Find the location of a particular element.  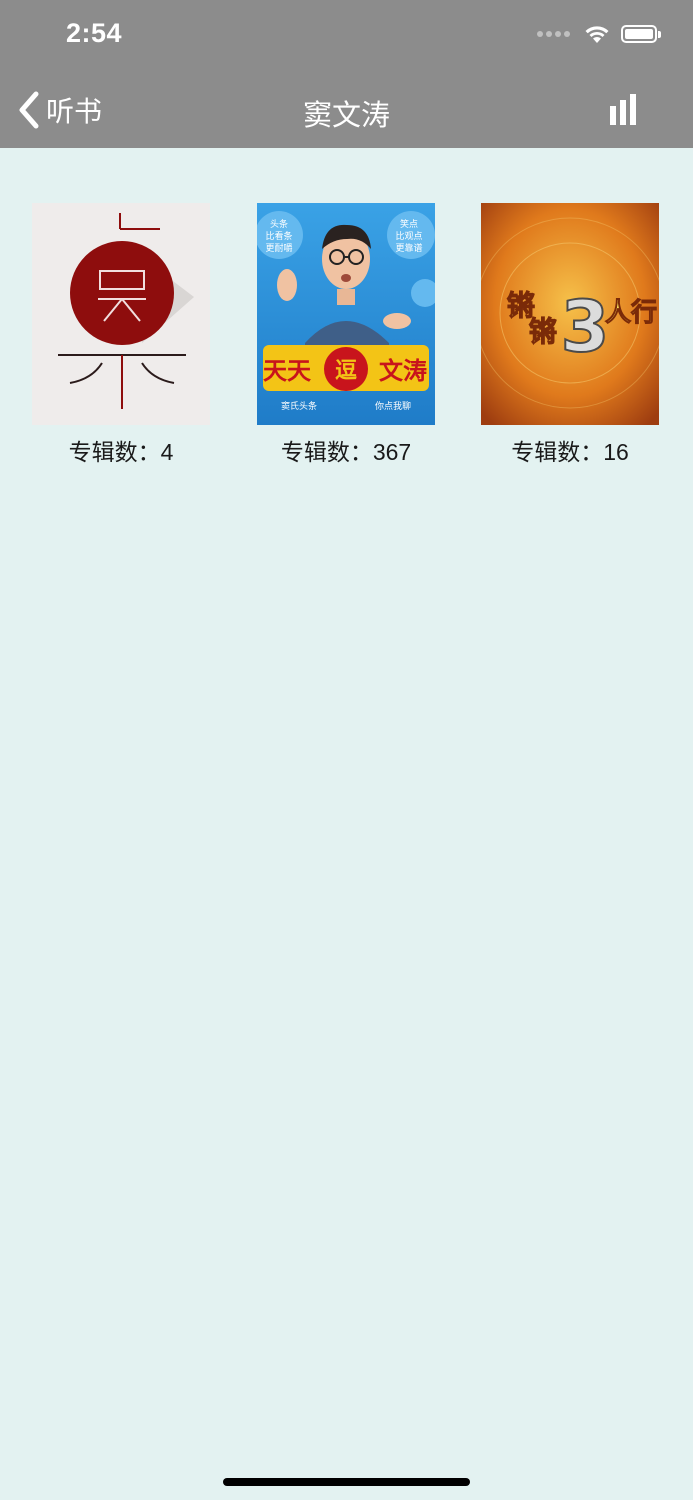

svg-text: 文涛 is located at coordinates (403, 371).